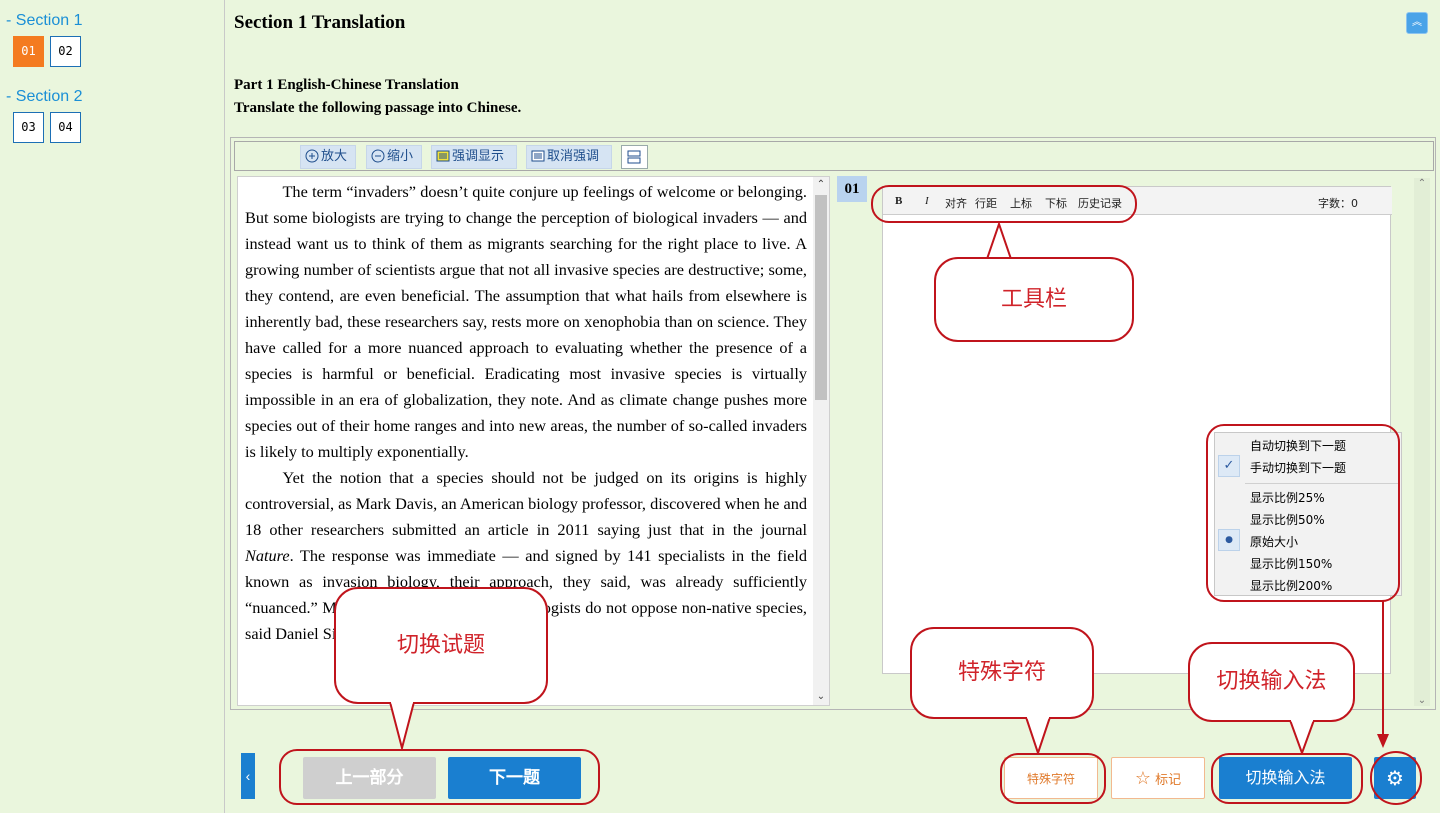 Image resolution: width=1440 pixels, height=813 pixels. I want to click on part-title: Part 1 English-Chinese Translation, so click(346, 85).